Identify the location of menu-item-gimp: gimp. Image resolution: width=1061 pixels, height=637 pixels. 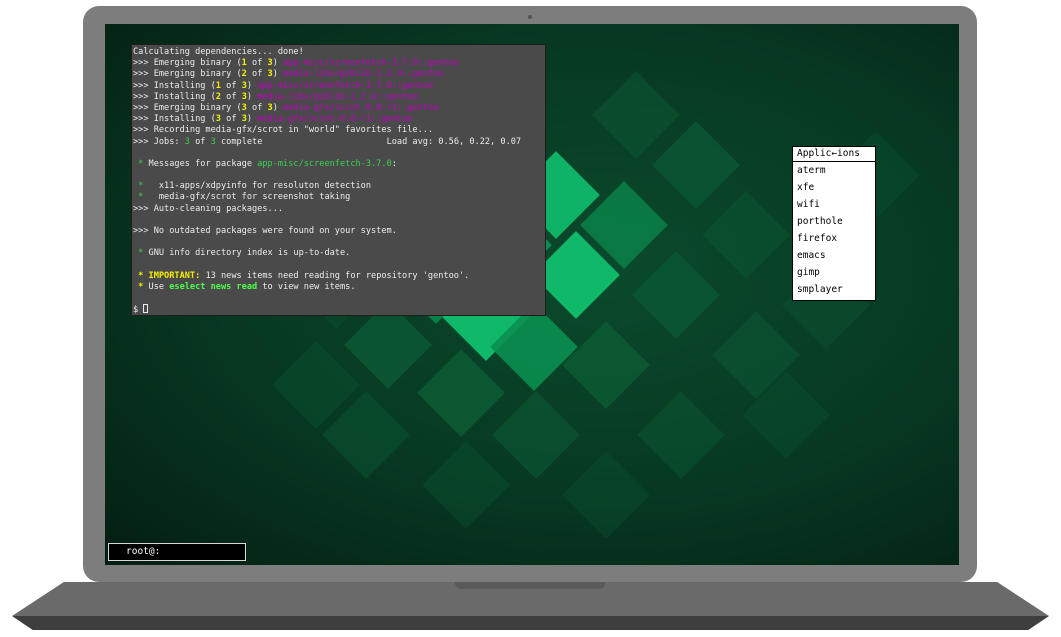
(834, 272).